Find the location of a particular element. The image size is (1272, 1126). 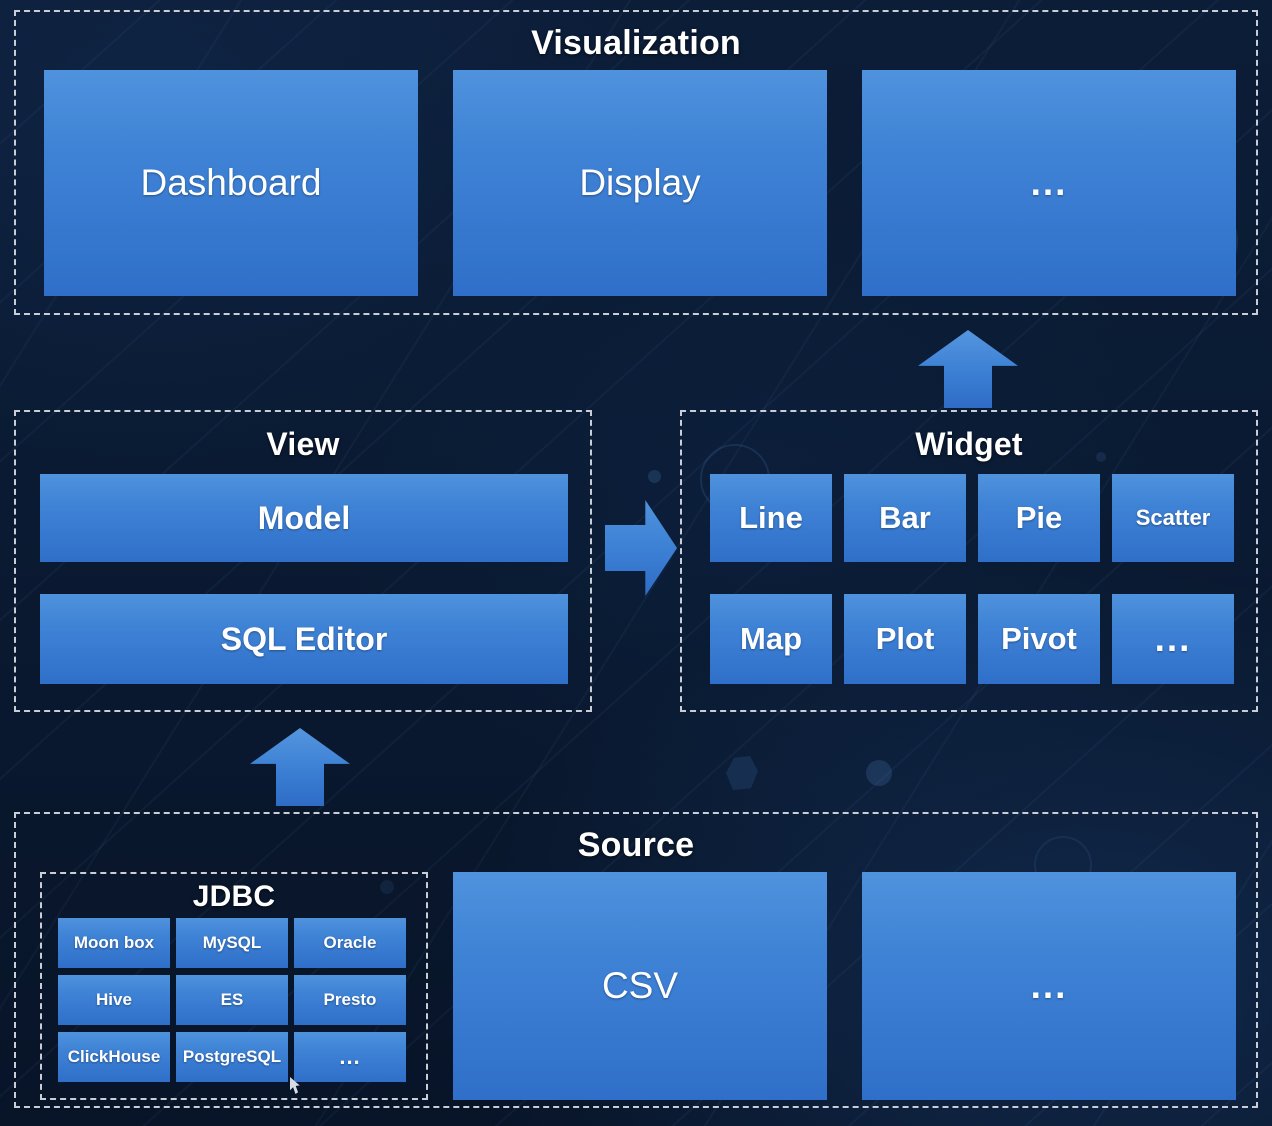

view-card-model: Model is located at coordinates (304, 518).